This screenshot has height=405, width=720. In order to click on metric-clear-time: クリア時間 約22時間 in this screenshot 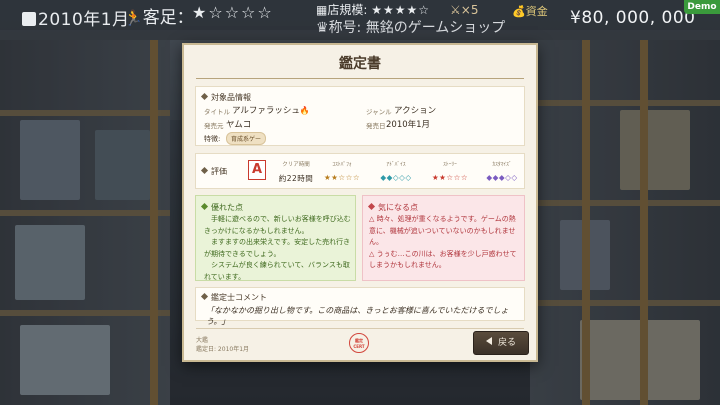, I will do `click(296, 172)`.